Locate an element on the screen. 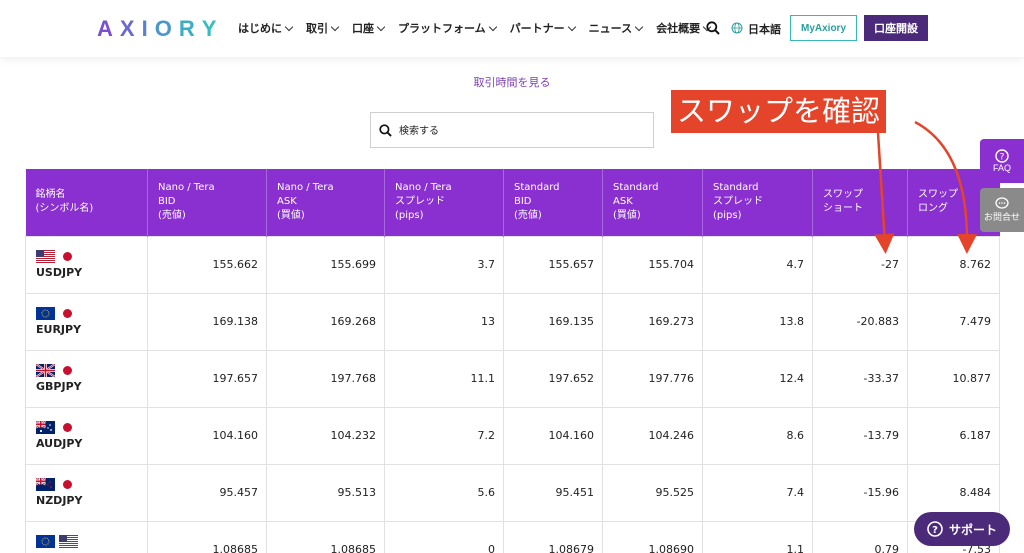 This screenshot has width=1024, height=553. value-cell: 169.135 is located at coordinates (553, 321).